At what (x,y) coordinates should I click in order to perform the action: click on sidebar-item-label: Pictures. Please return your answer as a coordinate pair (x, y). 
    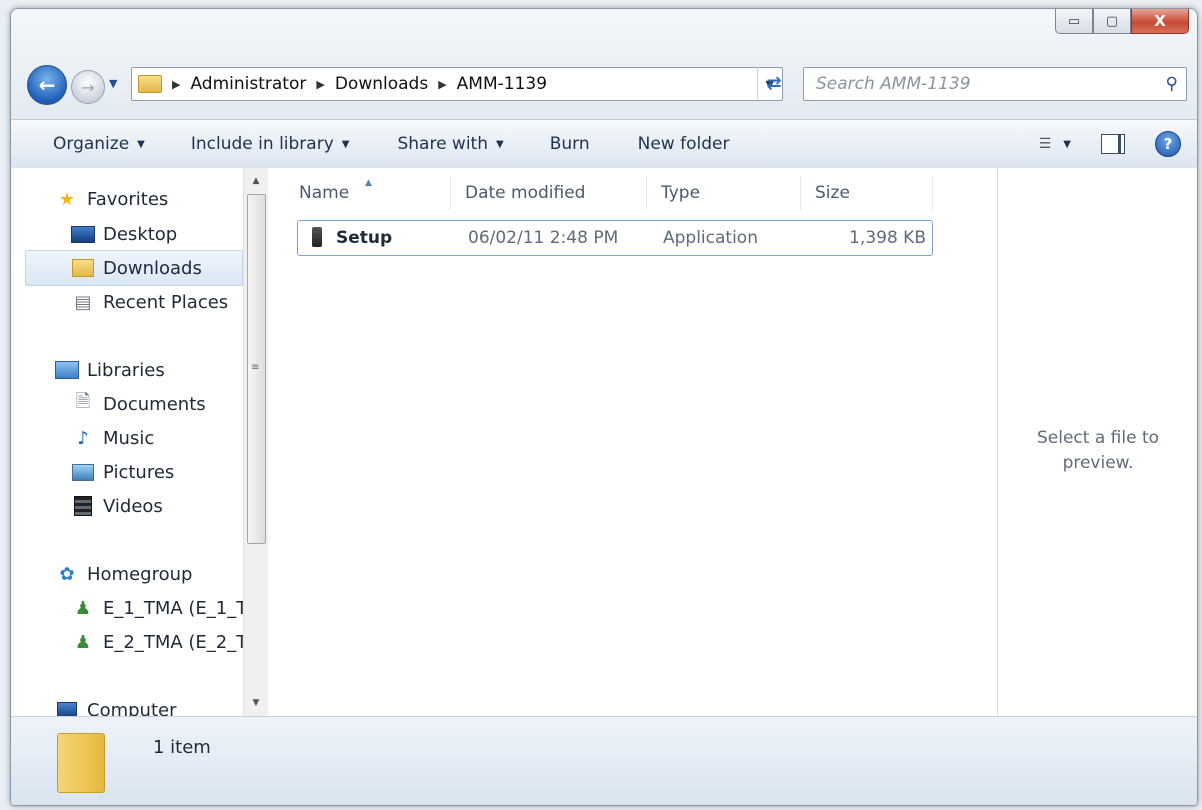
    Looking at the image, I should click on (139, 472).